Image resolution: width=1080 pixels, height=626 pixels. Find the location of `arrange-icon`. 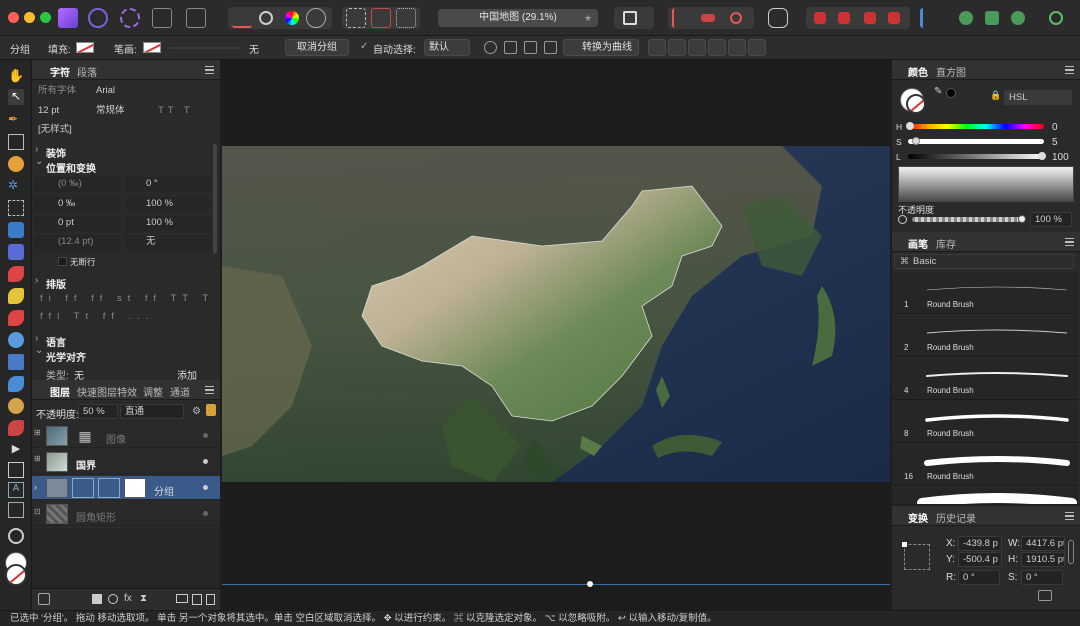

arrange-icon is located at coordinates (930, 18).